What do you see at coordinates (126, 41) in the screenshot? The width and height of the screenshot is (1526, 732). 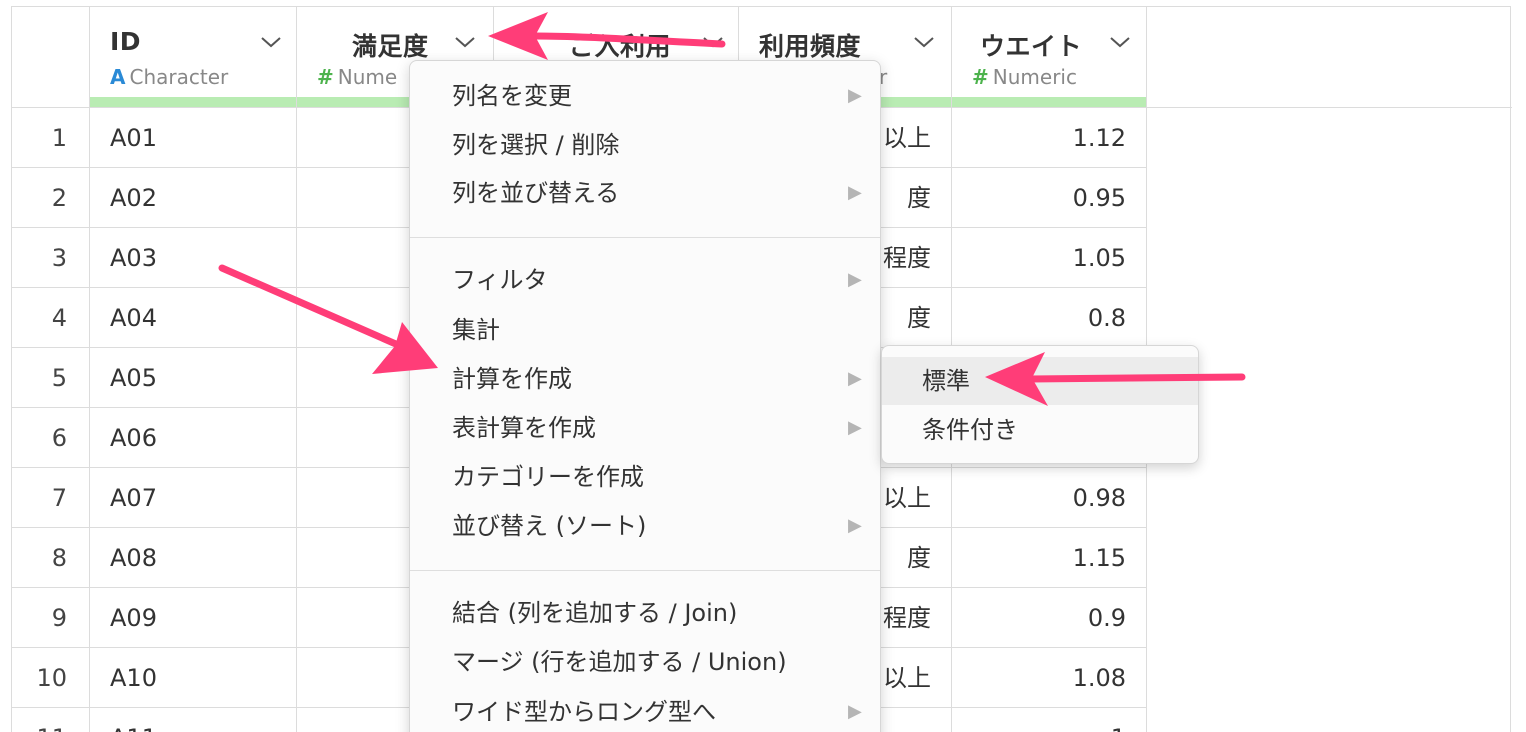 I see `column-name: ID` at bounding box center [126, 41].